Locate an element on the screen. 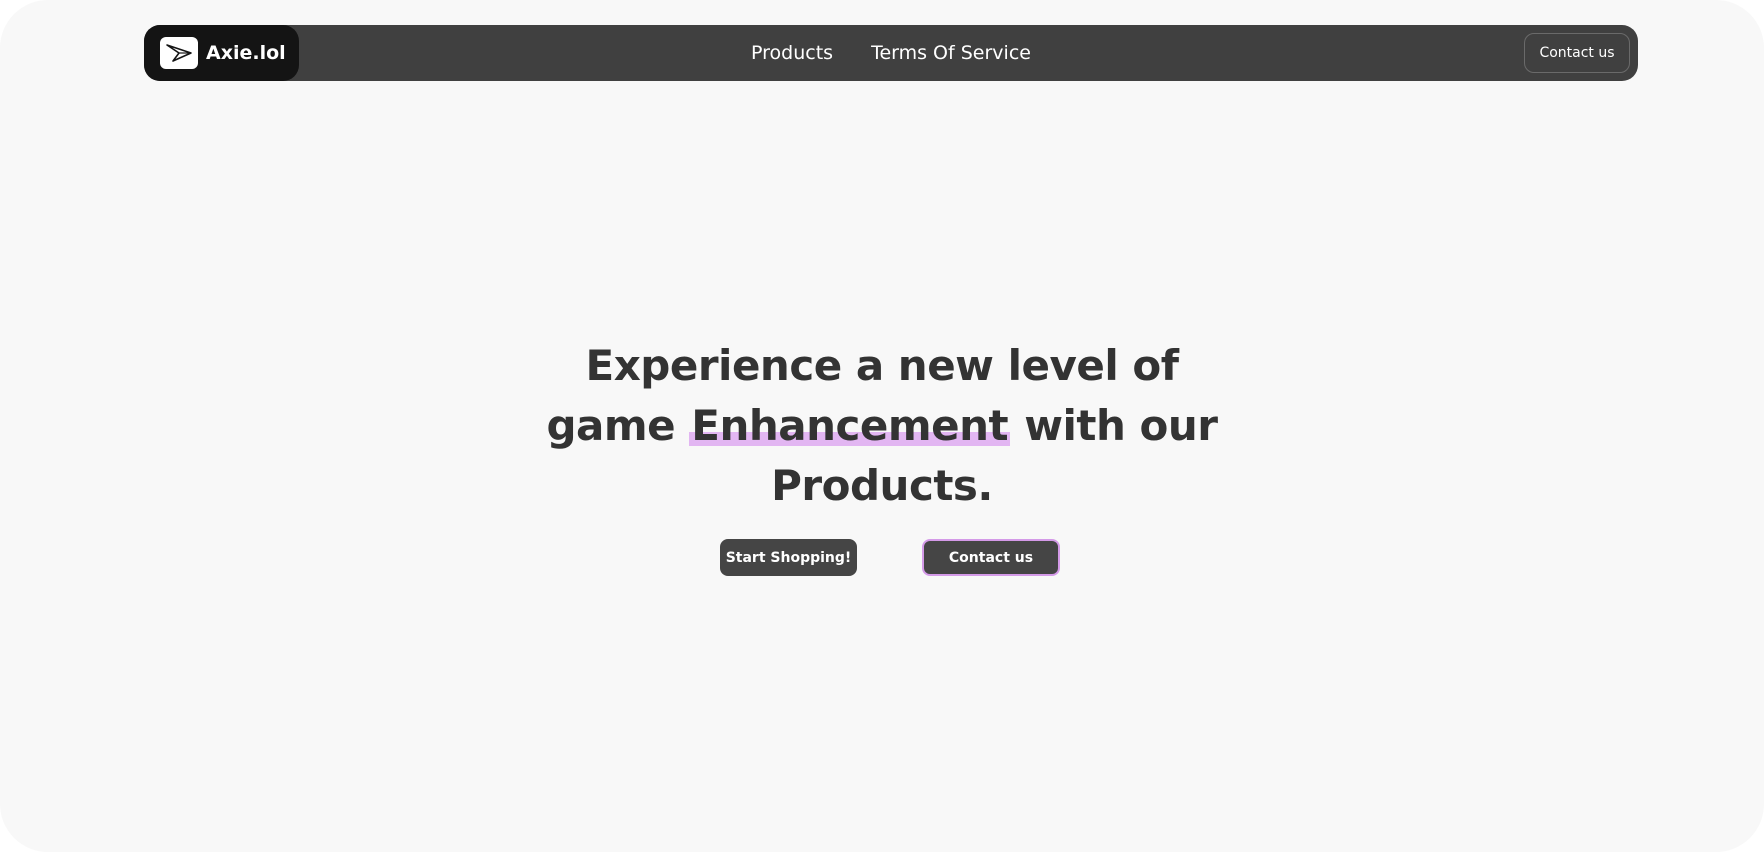 This screenshot has height=852, width=1764. hero-contact-button: Contact us is located at coordinates (991, 557).